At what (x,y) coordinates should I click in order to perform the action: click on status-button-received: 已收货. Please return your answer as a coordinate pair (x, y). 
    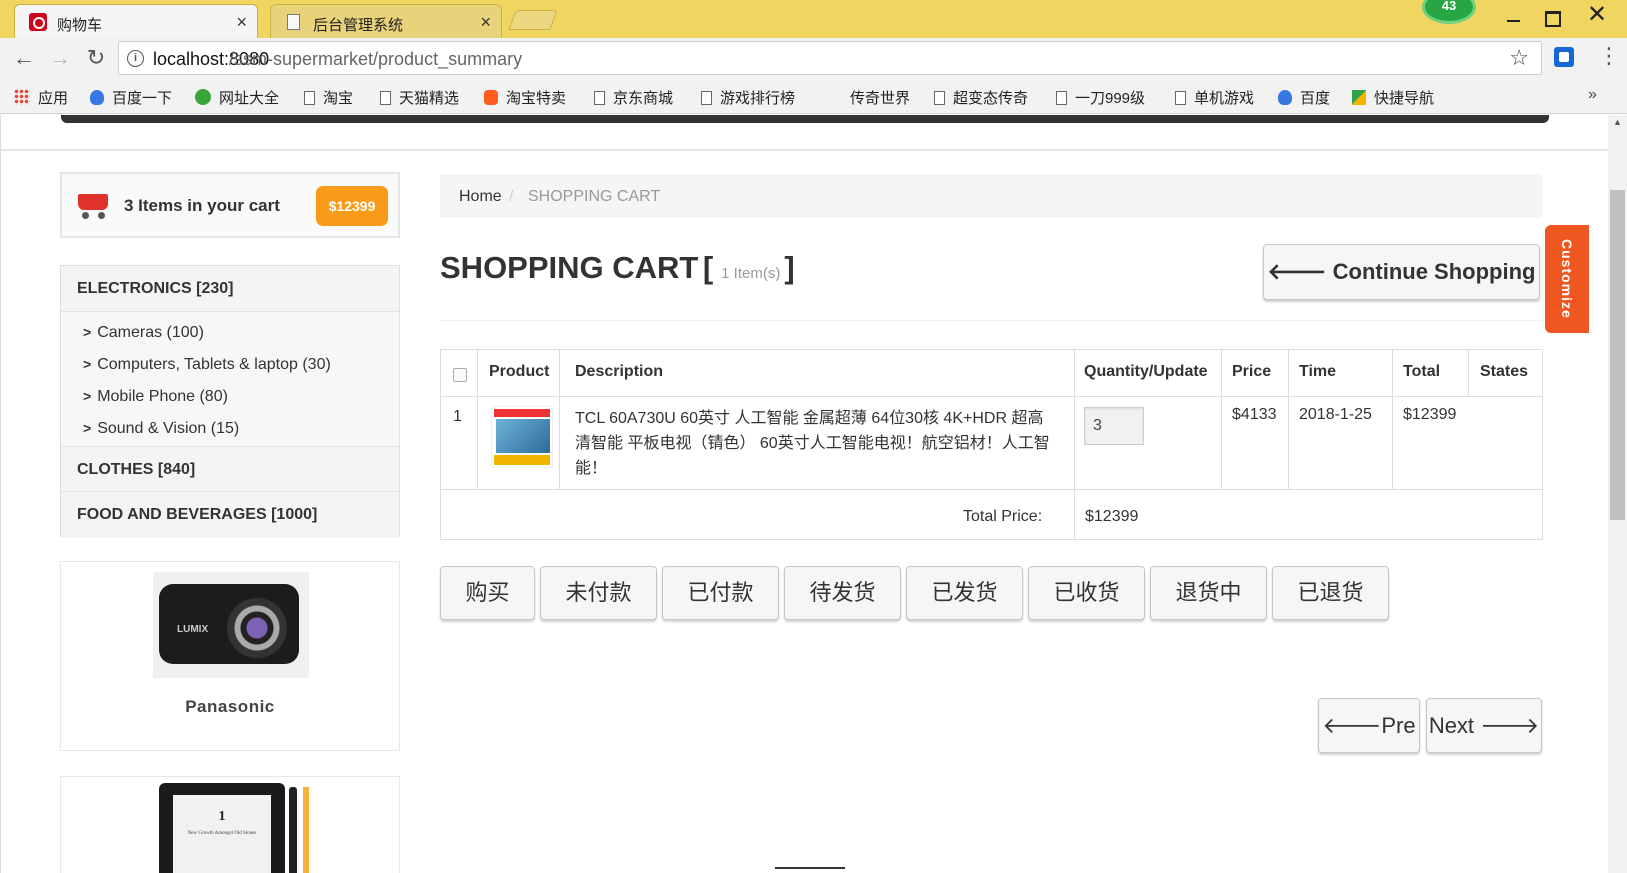
    Looking at the image, I should click on (1086, 593).